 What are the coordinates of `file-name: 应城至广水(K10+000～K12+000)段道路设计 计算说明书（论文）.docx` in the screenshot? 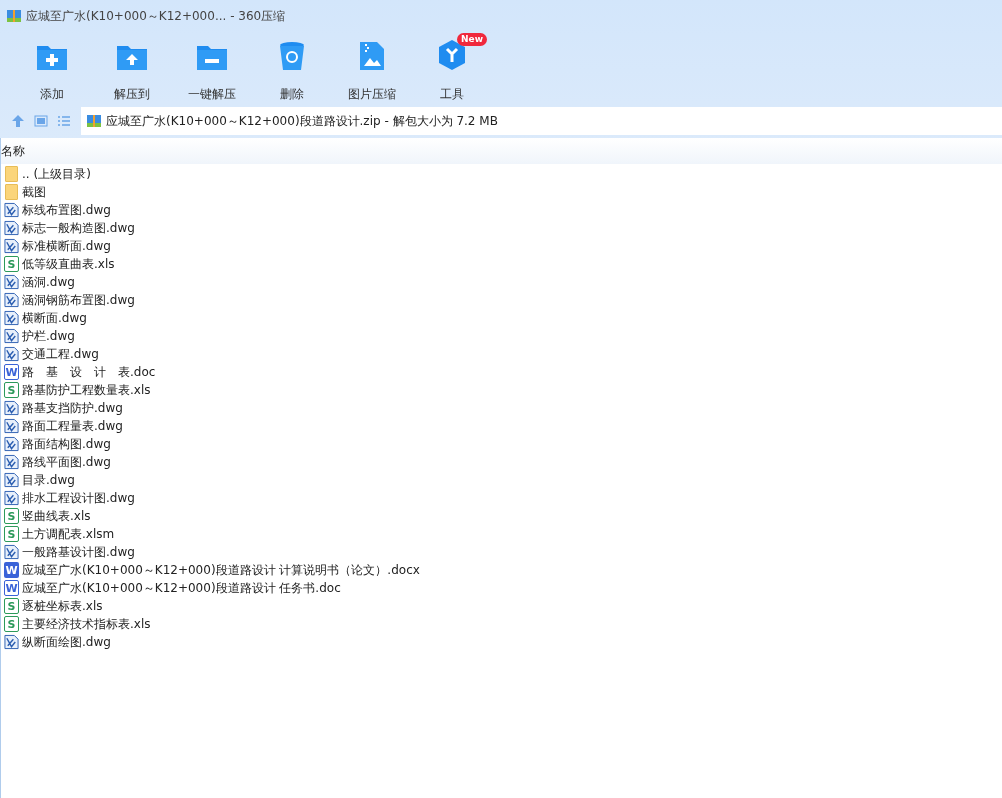 It's located at (221, 570).